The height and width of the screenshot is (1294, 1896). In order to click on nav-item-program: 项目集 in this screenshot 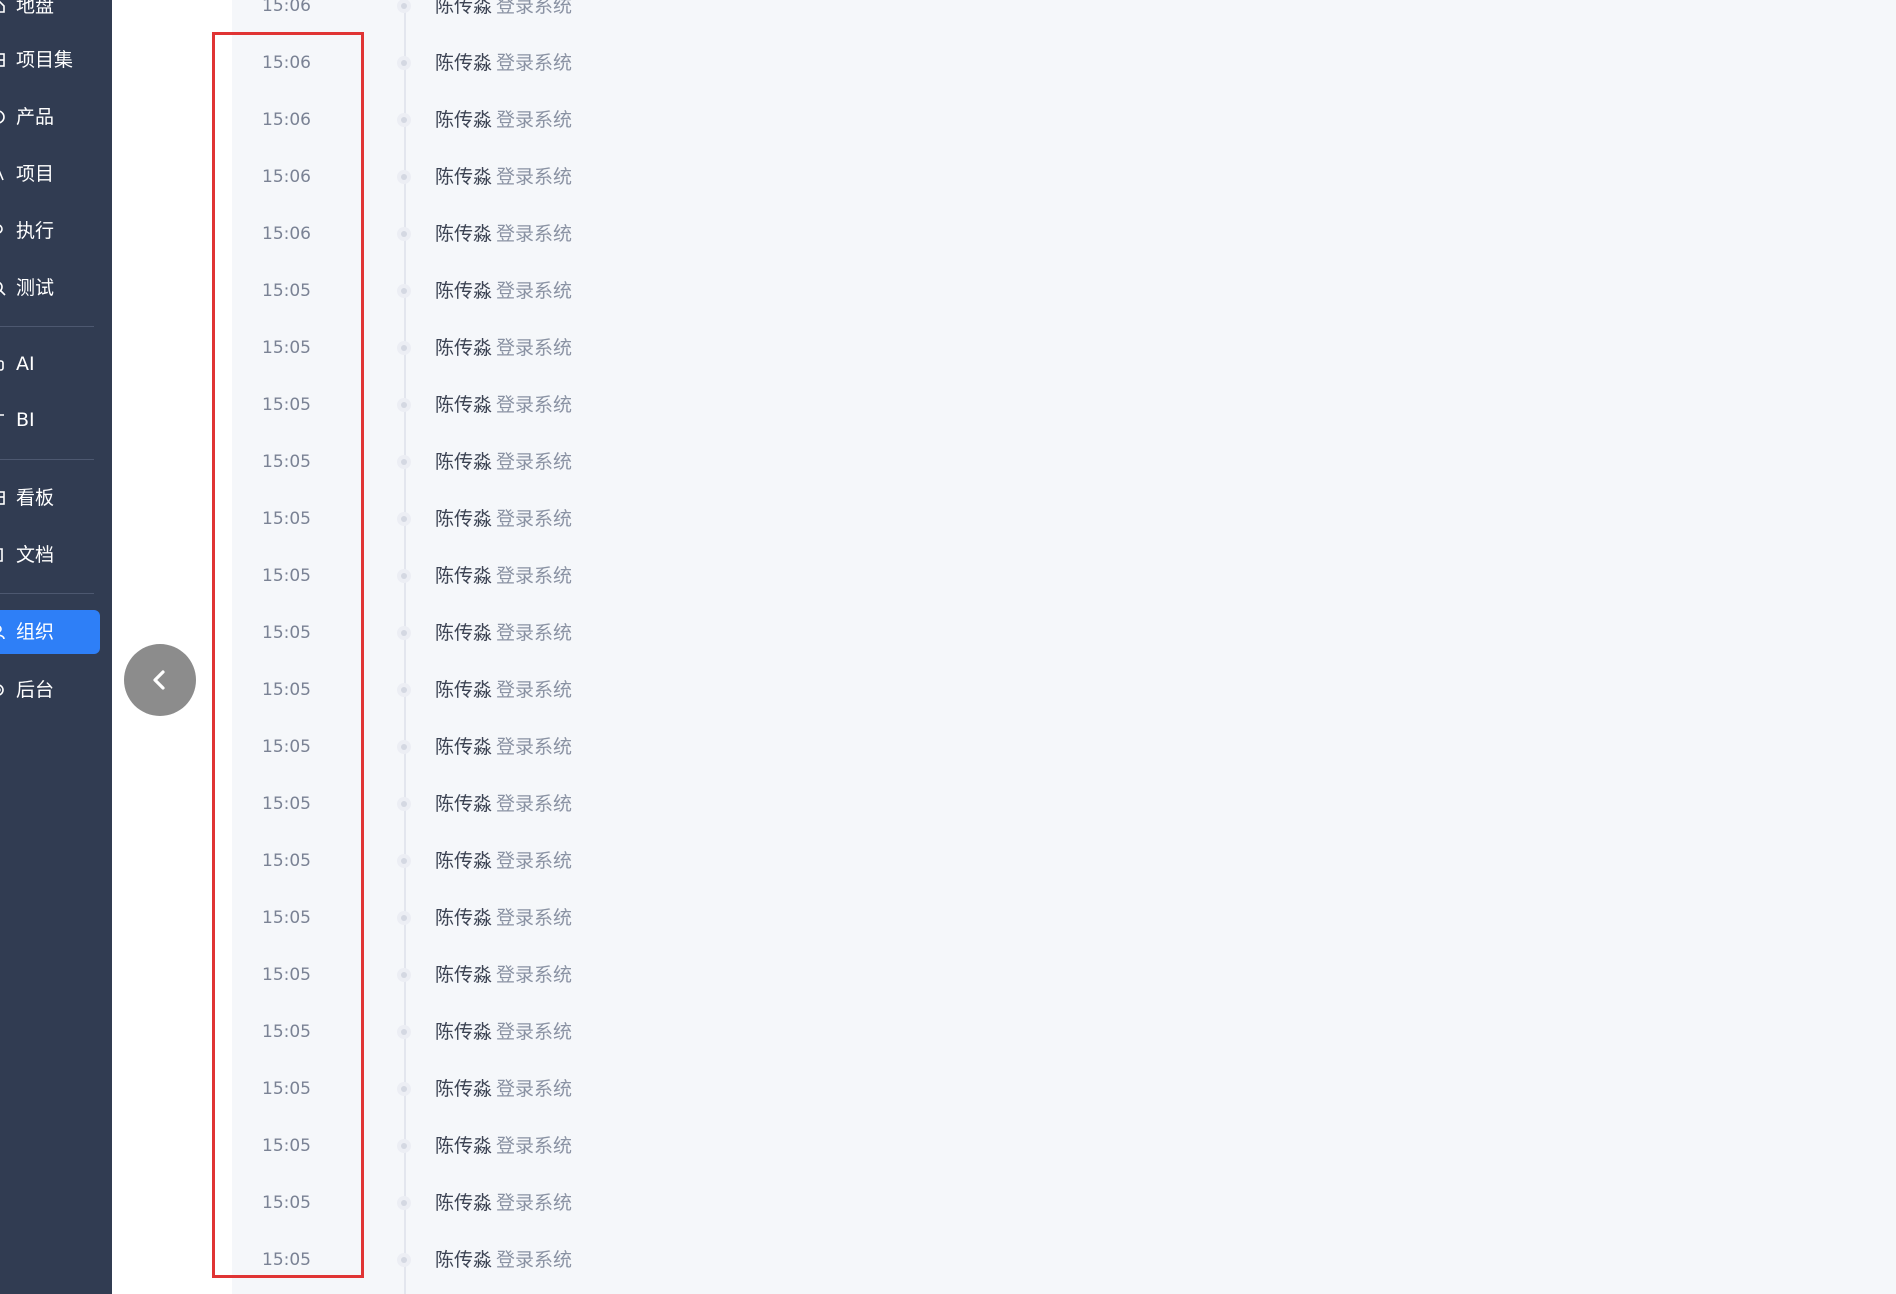, I will do `click(50, 60)`.